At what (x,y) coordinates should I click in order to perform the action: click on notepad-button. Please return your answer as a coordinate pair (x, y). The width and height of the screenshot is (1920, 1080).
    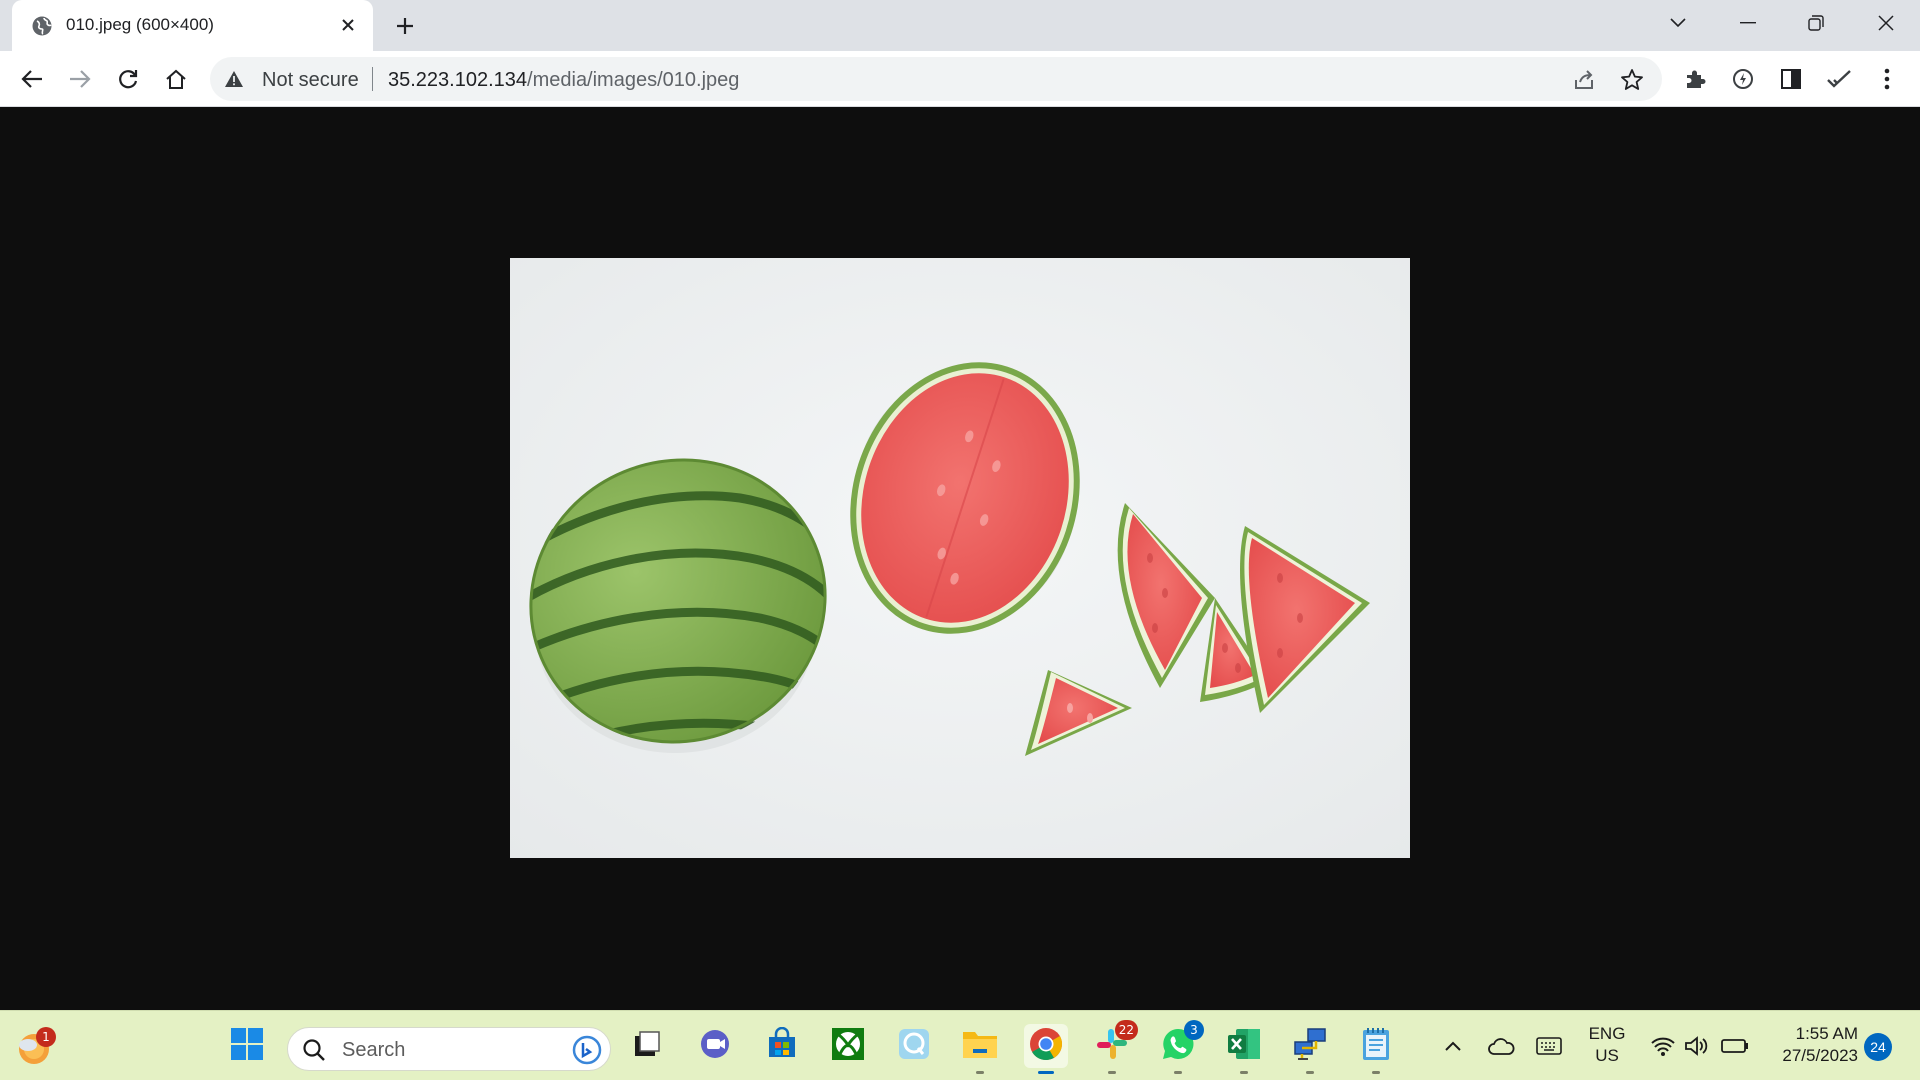
    Looking at the image, I should click on (1376, 1049).